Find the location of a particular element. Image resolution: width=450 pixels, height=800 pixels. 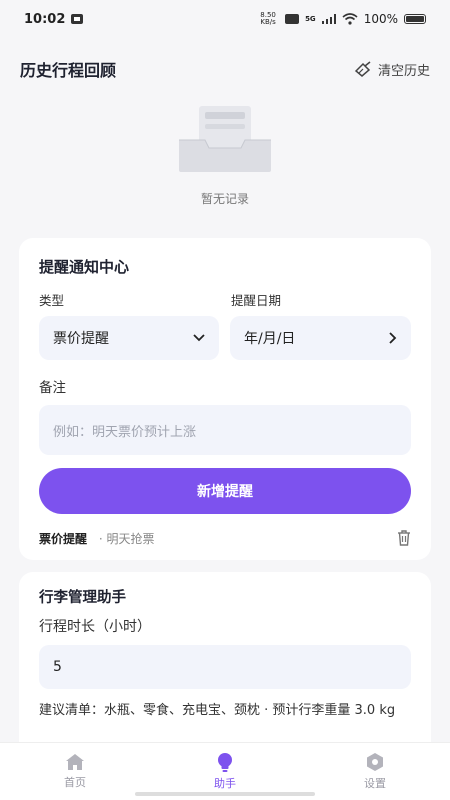

home-indicator is located at coordinates (225, 794).